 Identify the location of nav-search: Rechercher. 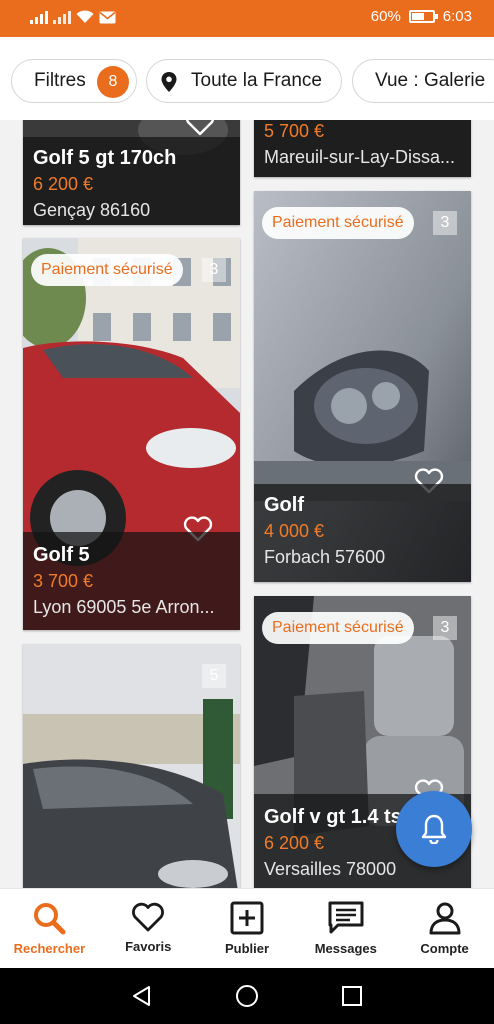
(49, 928).